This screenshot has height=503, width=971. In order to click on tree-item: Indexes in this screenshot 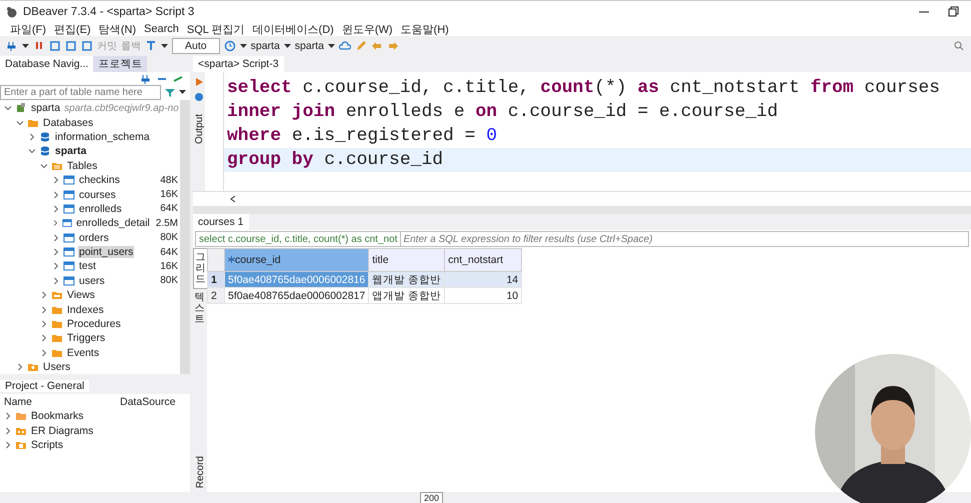, I will do `click(85, 310)`.